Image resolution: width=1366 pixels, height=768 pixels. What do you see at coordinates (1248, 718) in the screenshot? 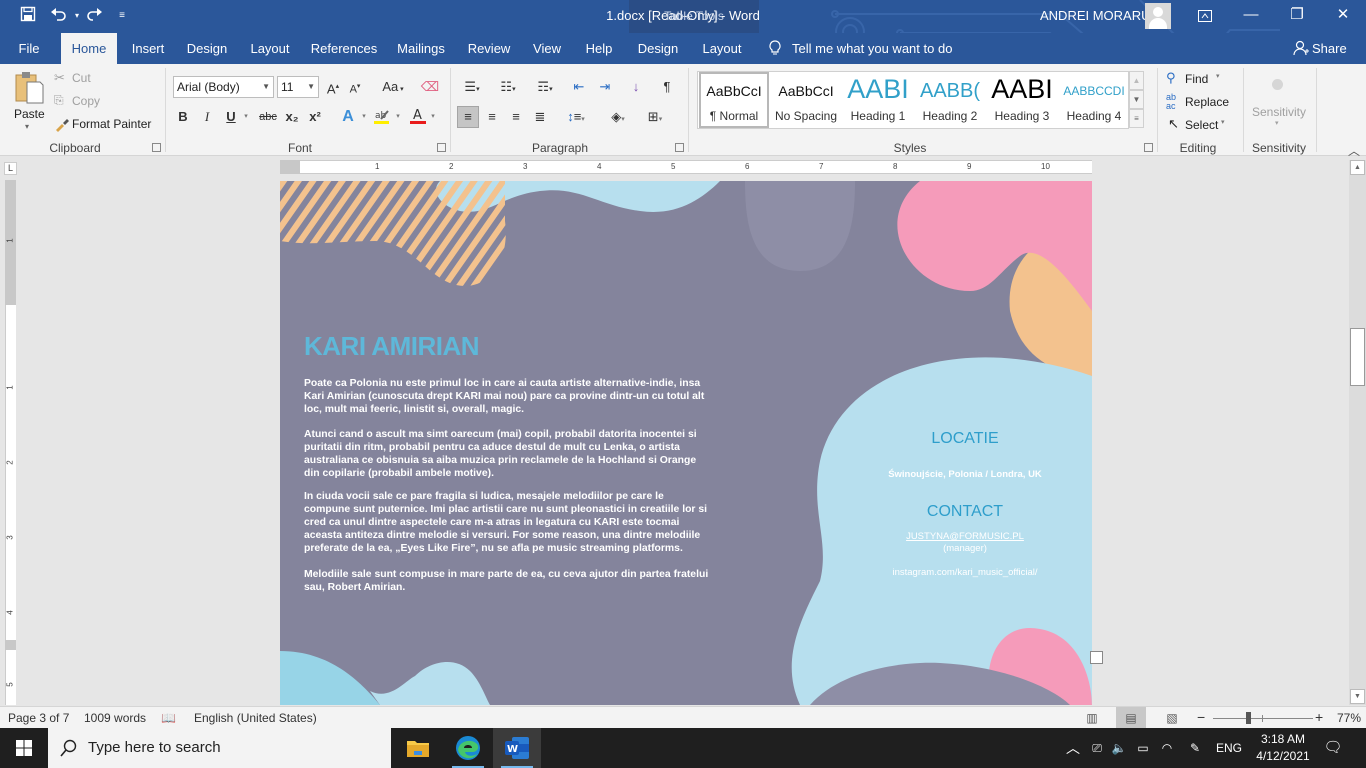
I see `zoom-slider-thumb` at bounding box center [1248, 718].